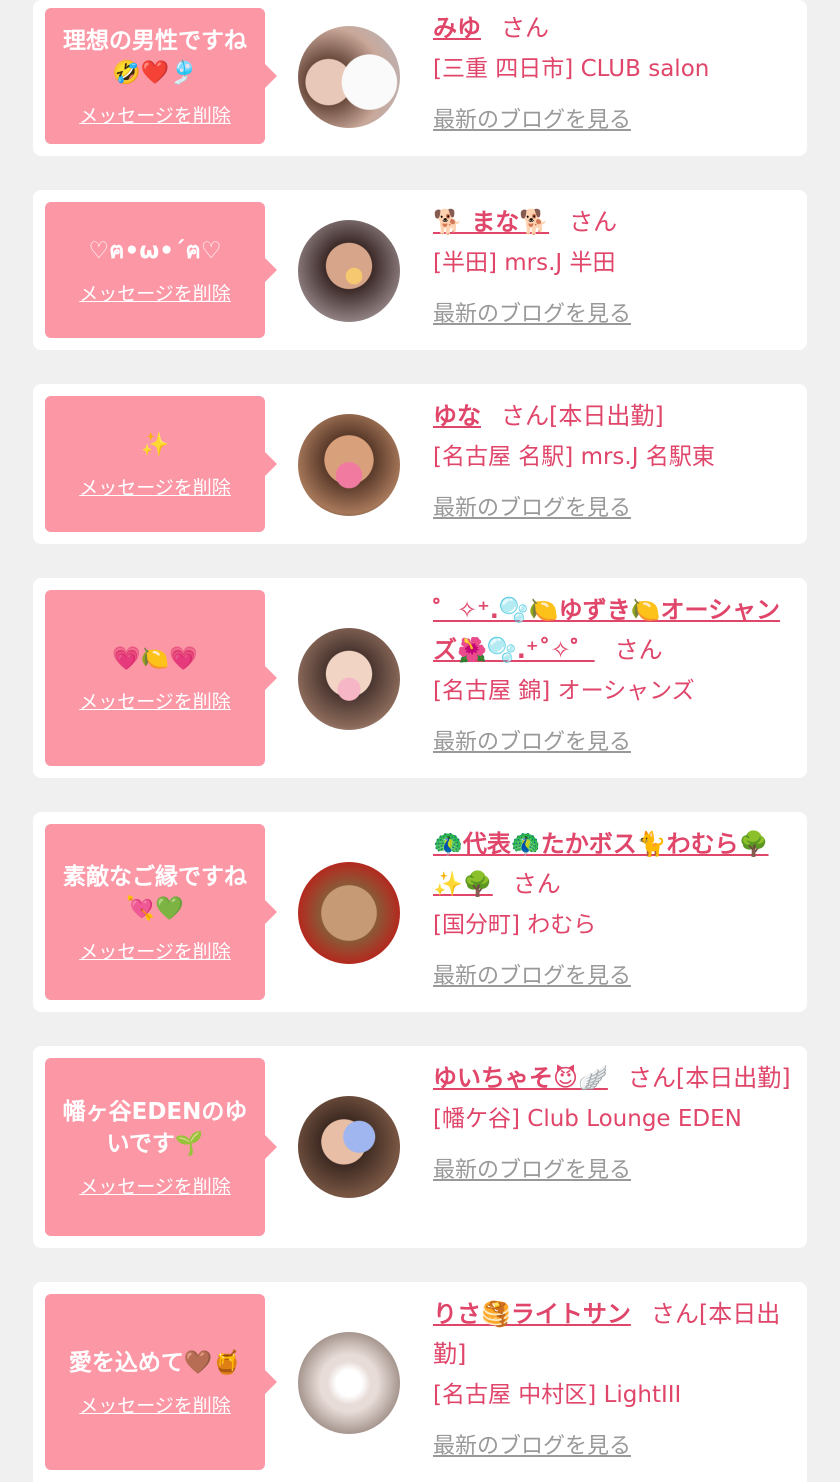 The image size is (840, 1482). What do you see at coordinates (155, 250) in the screenshot?
I see `message-text: ♡ฅ•ω•´ฅ♡` at bounding box center [155, 250].